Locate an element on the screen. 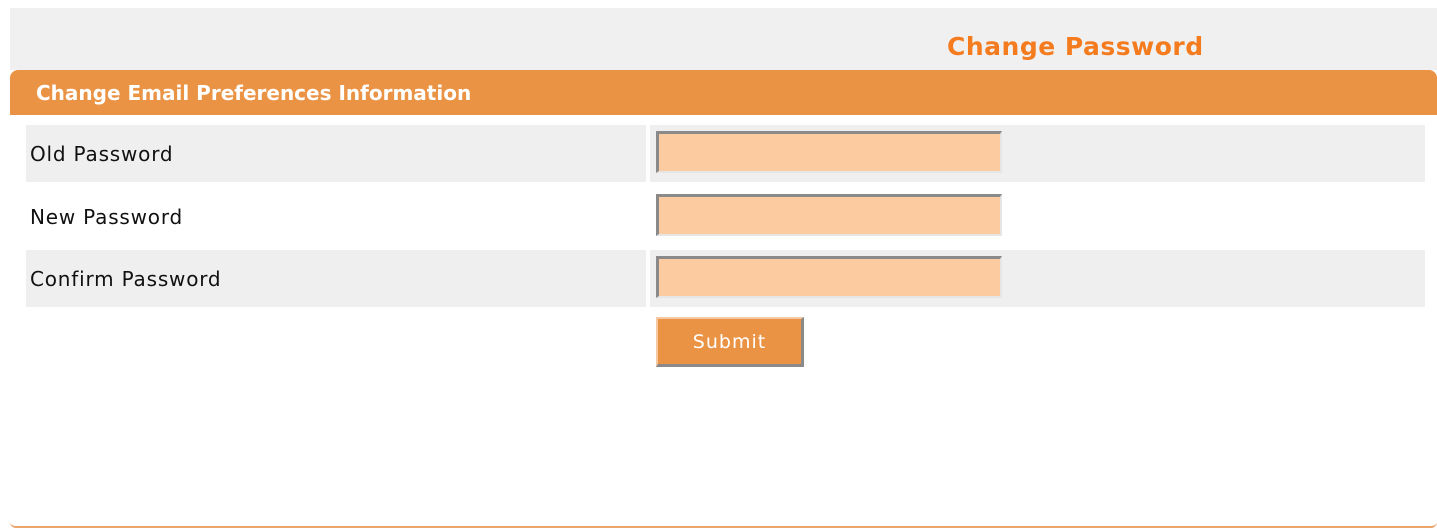  new-password-input is located at coordinates (829, 215).